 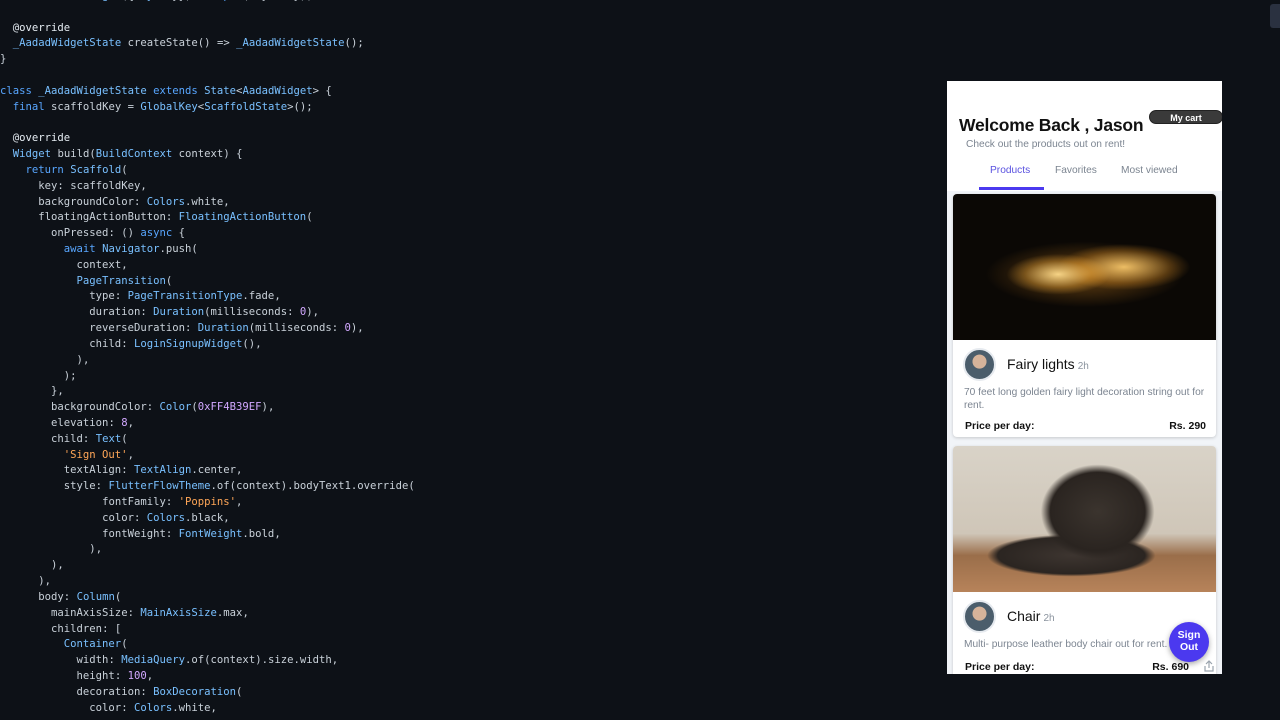 What do you see at coordinates (185, 296) in the screenshot?
I see `code-line: type: PageTransitionType.fade,` at bounding box center [185, 296].